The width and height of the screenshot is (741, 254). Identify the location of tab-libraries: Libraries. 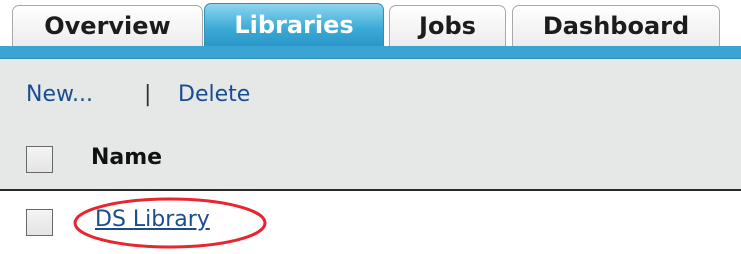
(294, 24).